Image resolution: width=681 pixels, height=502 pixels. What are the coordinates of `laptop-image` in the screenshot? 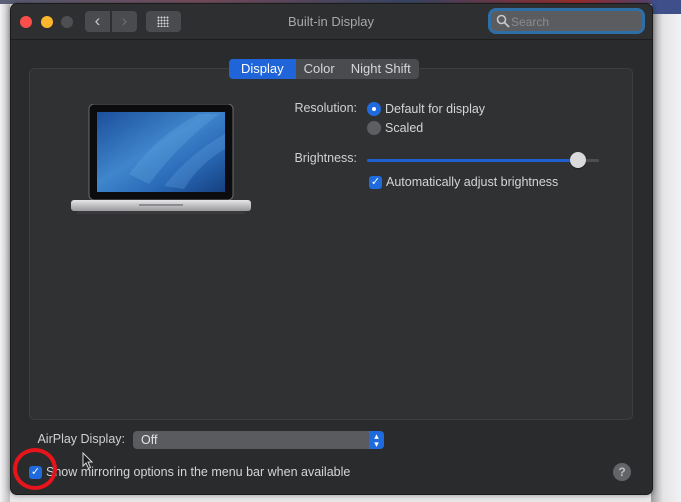 It's located at (161, 159).